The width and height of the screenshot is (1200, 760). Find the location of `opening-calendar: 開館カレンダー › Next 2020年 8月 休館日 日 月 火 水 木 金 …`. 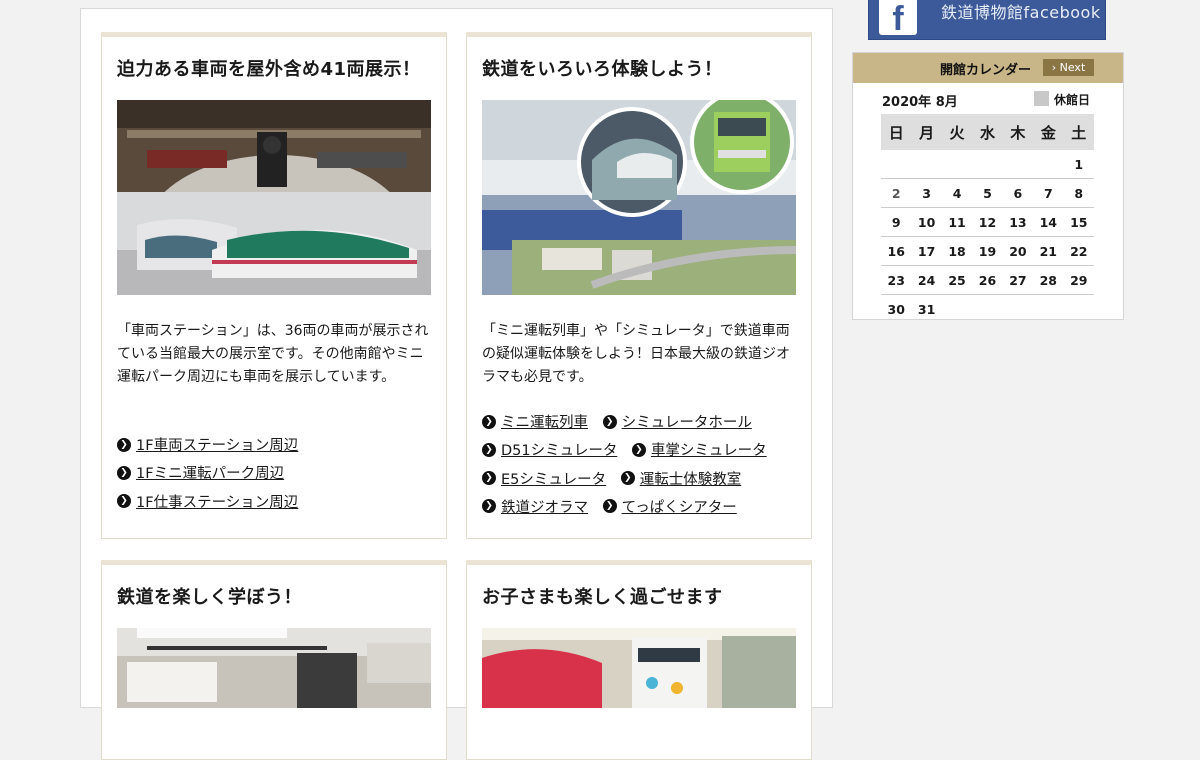

opening-calendar: 開館カレンダー › Next 2020年 8月 休館日 日 月 火 水 木 金 … is located at coordinates (988, 186).